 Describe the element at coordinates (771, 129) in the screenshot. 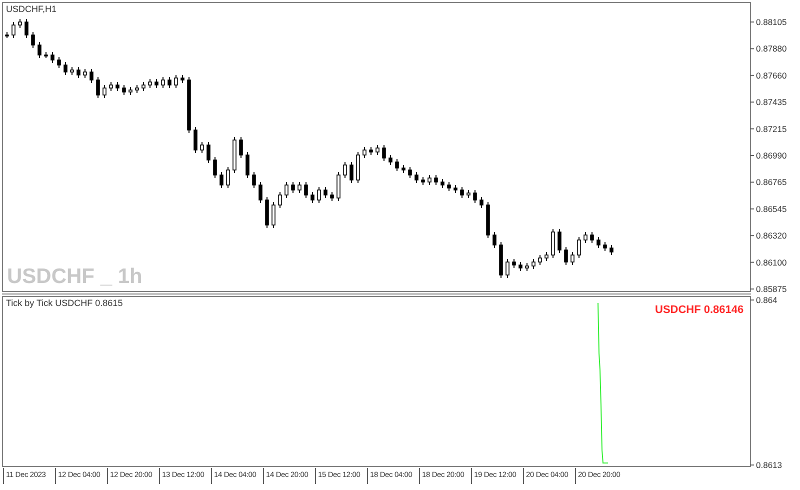

I see `price-label: 0.87215` at that location.